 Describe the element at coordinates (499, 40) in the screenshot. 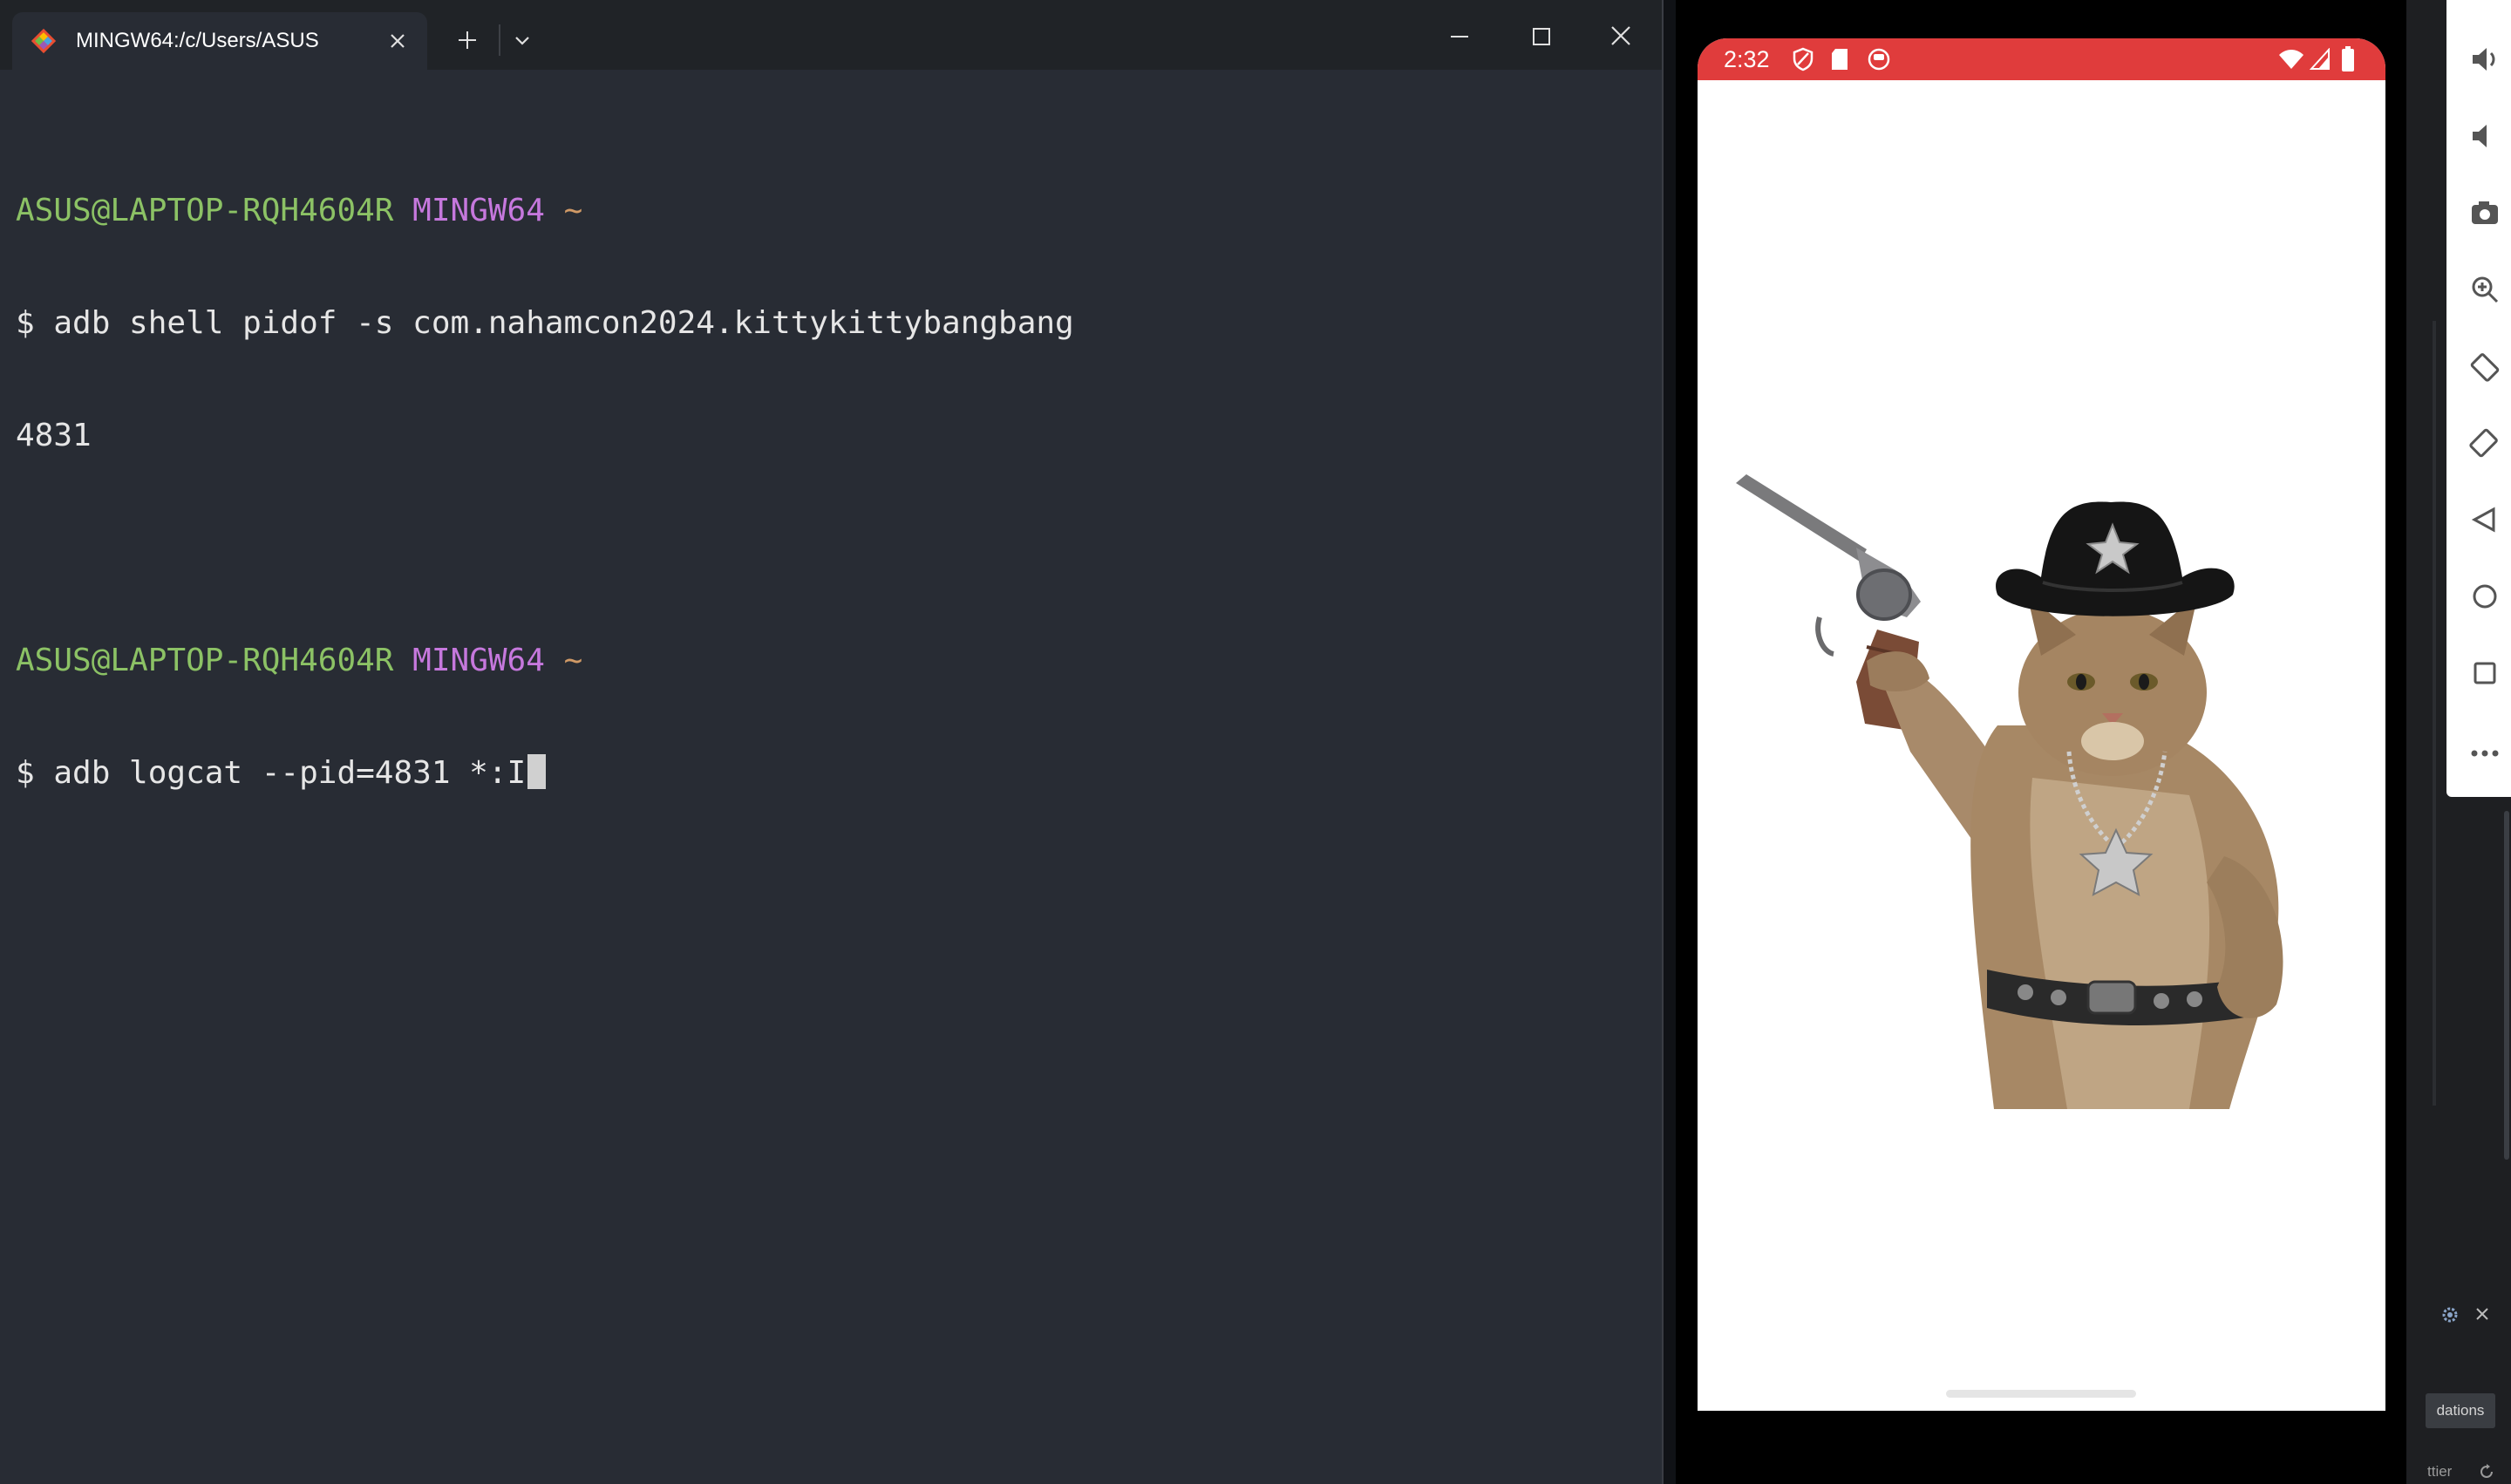

I see `tab-divider` at that location.